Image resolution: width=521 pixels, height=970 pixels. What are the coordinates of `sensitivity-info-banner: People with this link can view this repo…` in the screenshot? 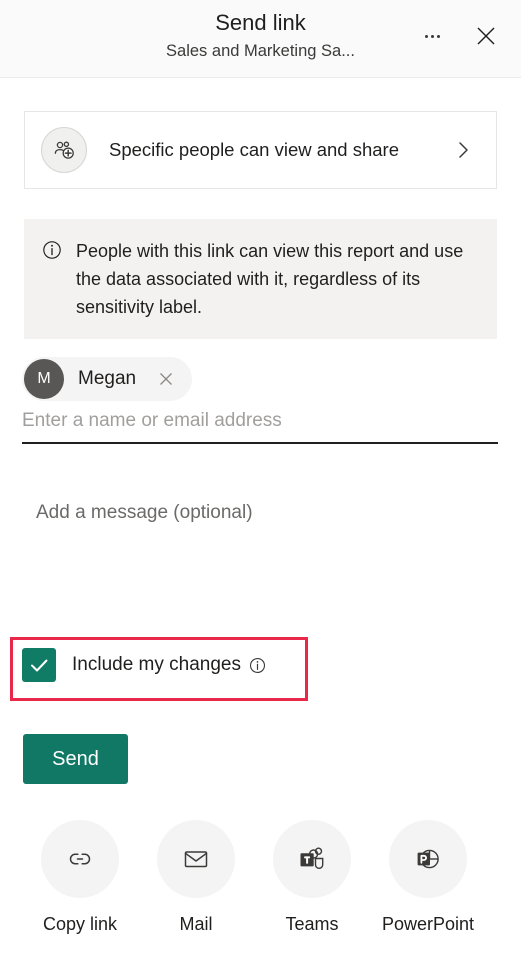 It's located at (260, 279).